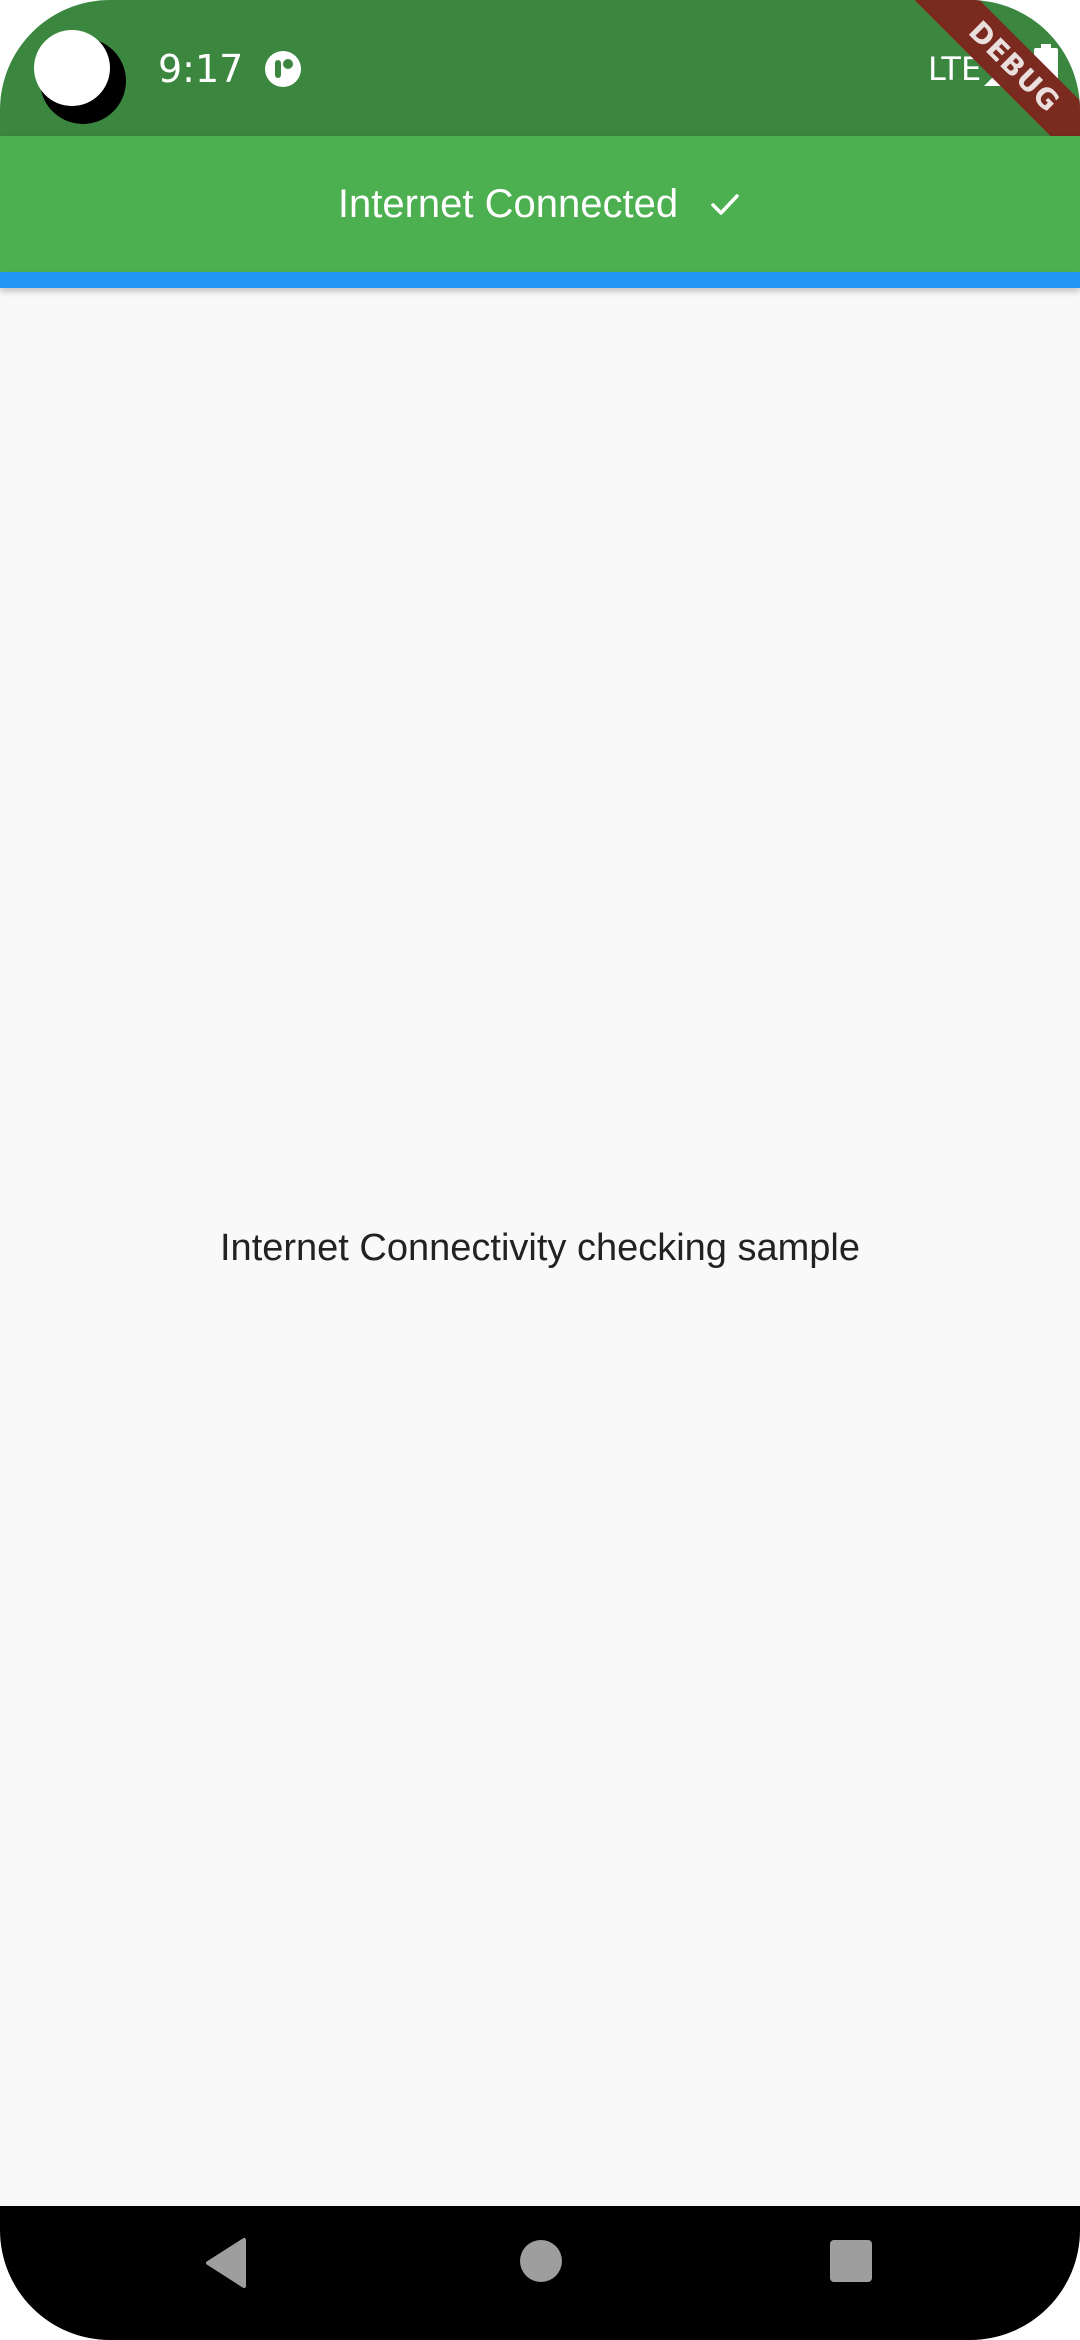 The image size is (1080, 2340). Describe the element at coordinates (226, 2263) in the screenshot. I see `back-icon` at that location.